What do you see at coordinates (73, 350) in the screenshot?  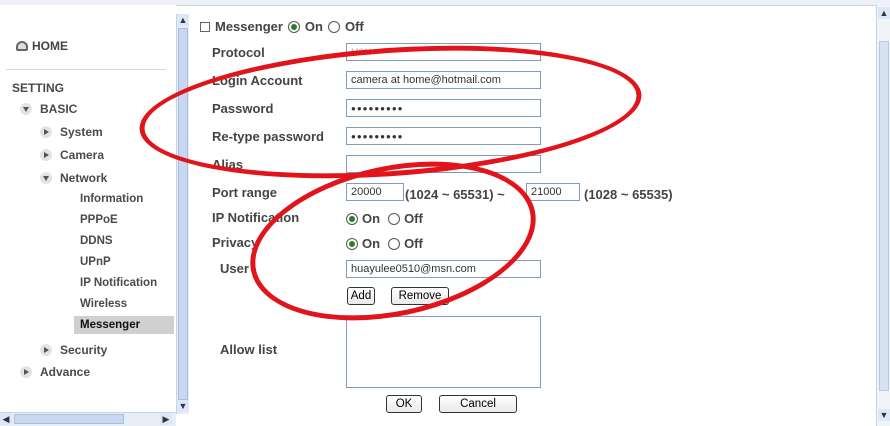 I see `nav-security: Security` at bounding box center [73, 350].